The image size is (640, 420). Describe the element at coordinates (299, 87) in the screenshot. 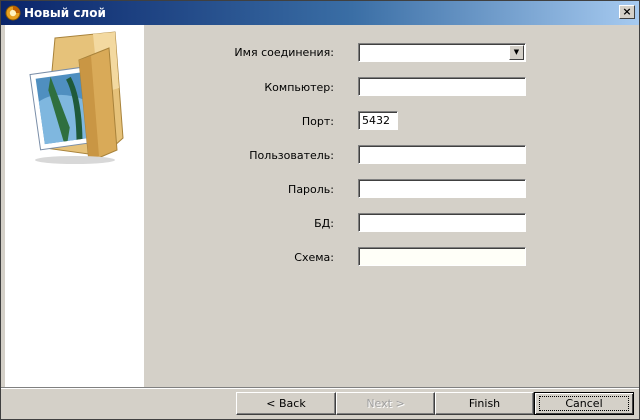

I see `host-label: Компьютер:` at that location.